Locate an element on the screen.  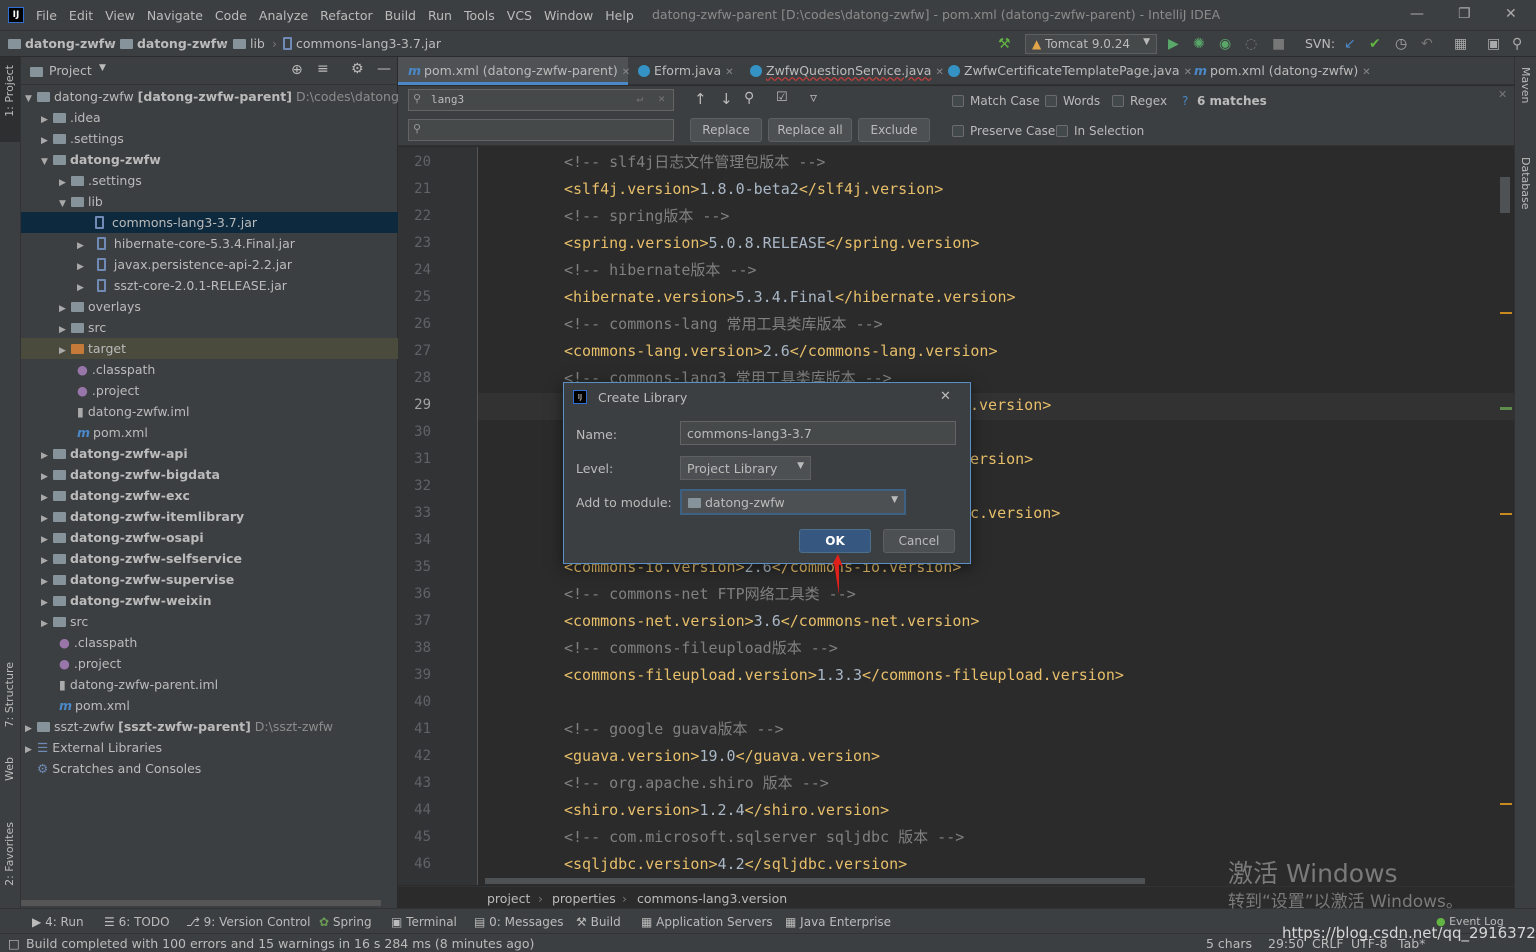
menu-code: Code is located at coordinates (231, 15).